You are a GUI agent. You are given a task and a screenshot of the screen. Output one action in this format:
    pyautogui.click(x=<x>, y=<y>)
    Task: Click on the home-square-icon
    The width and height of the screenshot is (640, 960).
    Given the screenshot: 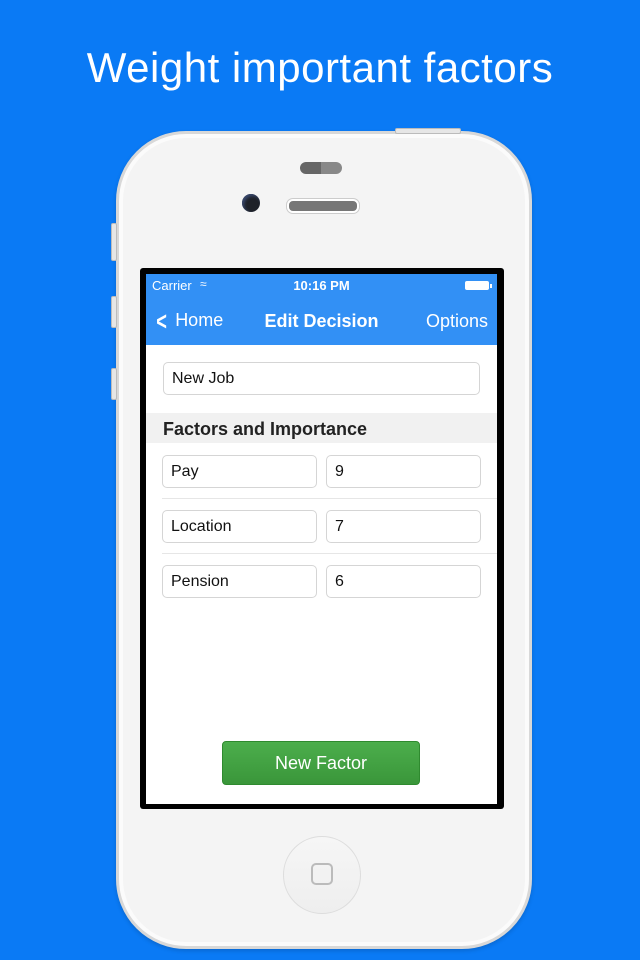 What is the action you would take?
    pyautogui.click(x=322, y=874)
    